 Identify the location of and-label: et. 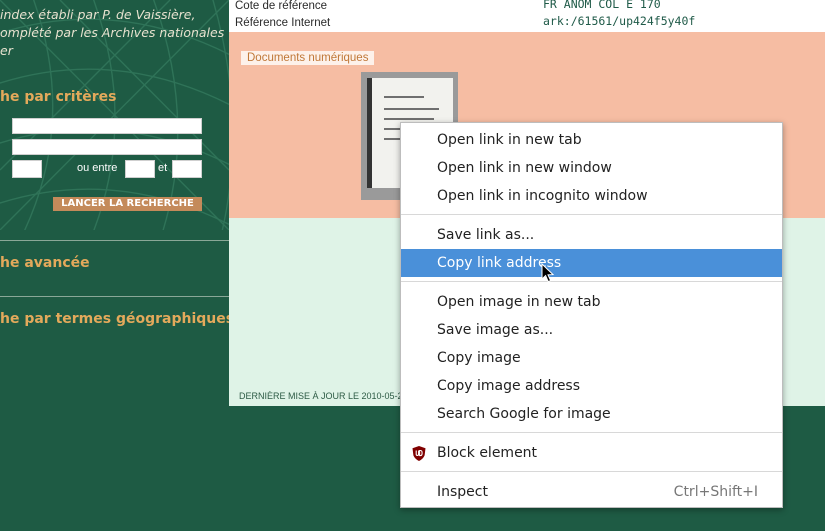
(163, 168).